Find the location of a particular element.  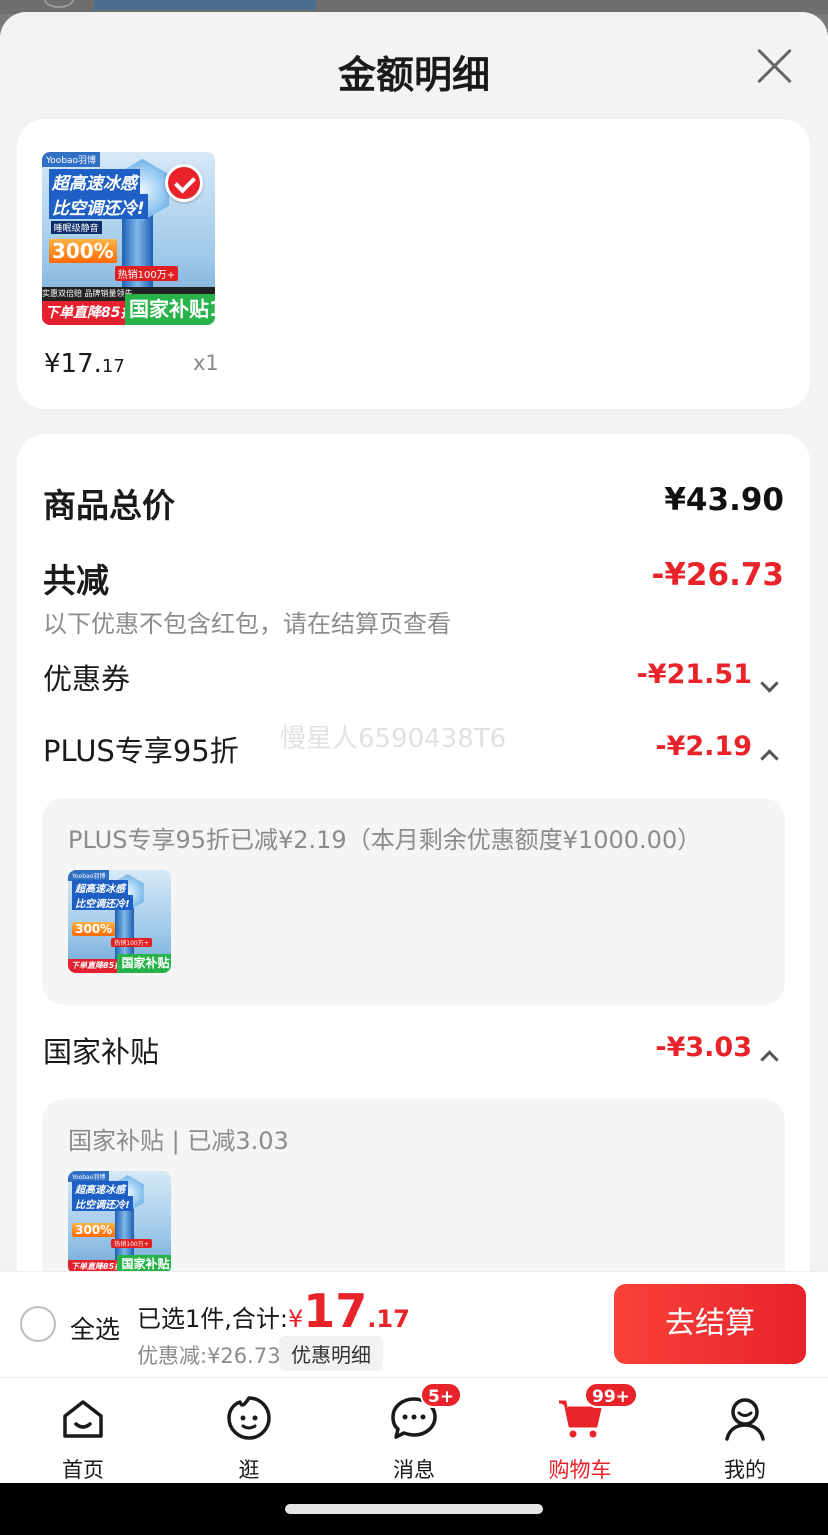

national-subsidy-label: 国家补贴 is located at coordinates (101, 1050).